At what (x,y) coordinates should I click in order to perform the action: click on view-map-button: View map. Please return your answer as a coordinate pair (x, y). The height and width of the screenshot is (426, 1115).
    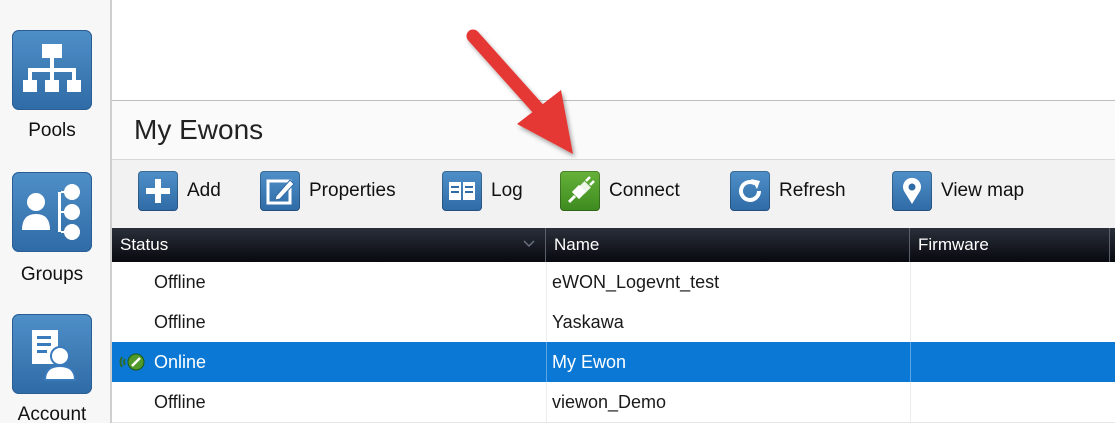
    Looking at the image, I should click on (958, 191).